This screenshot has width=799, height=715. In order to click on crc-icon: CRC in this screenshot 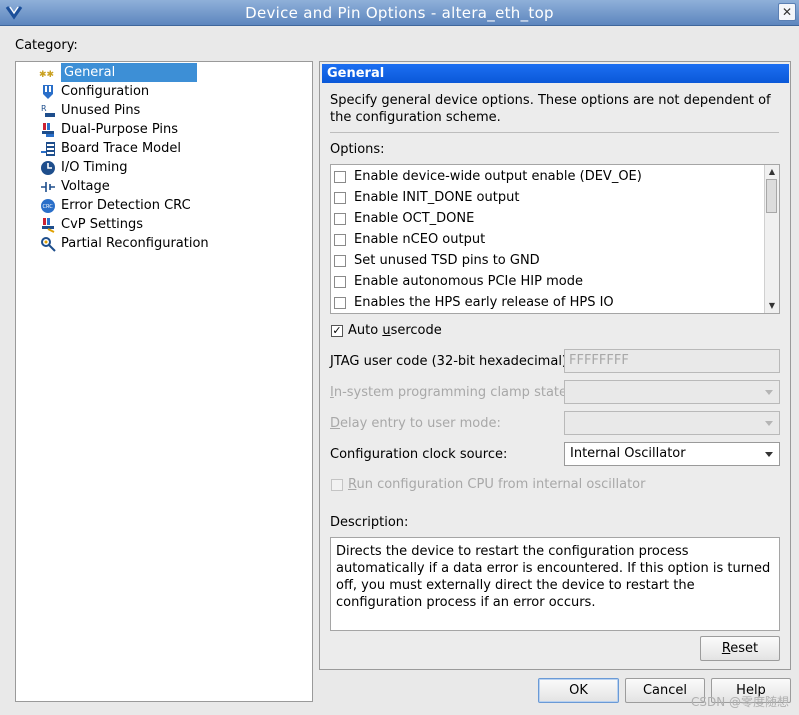, I will do `click(48, 206)`.